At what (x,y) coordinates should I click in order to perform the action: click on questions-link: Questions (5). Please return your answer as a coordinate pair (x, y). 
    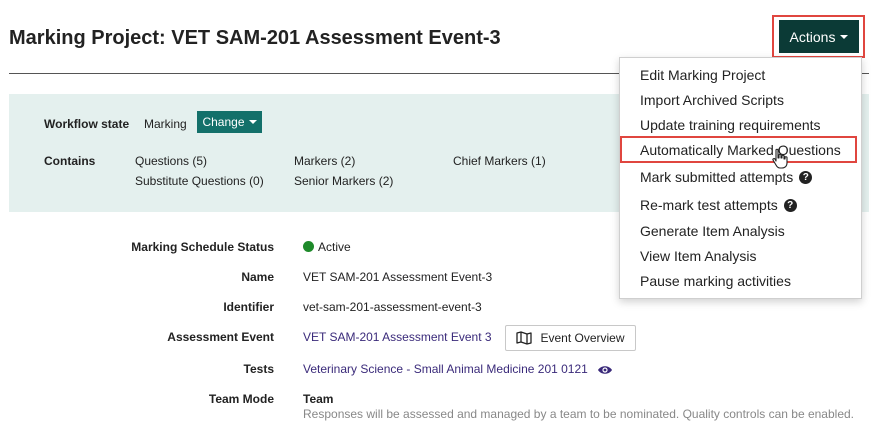
    Looking at the image, I should click on (171, 161).